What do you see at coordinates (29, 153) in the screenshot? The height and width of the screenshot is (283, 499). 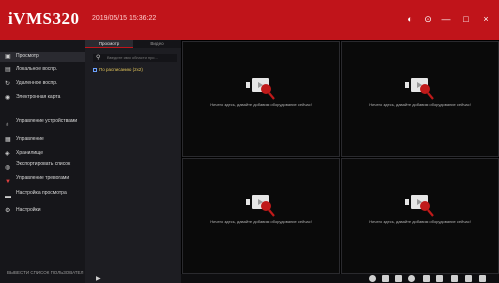 I see `sidebar-item-label: Хранилище` at bounding box center [29, 153].